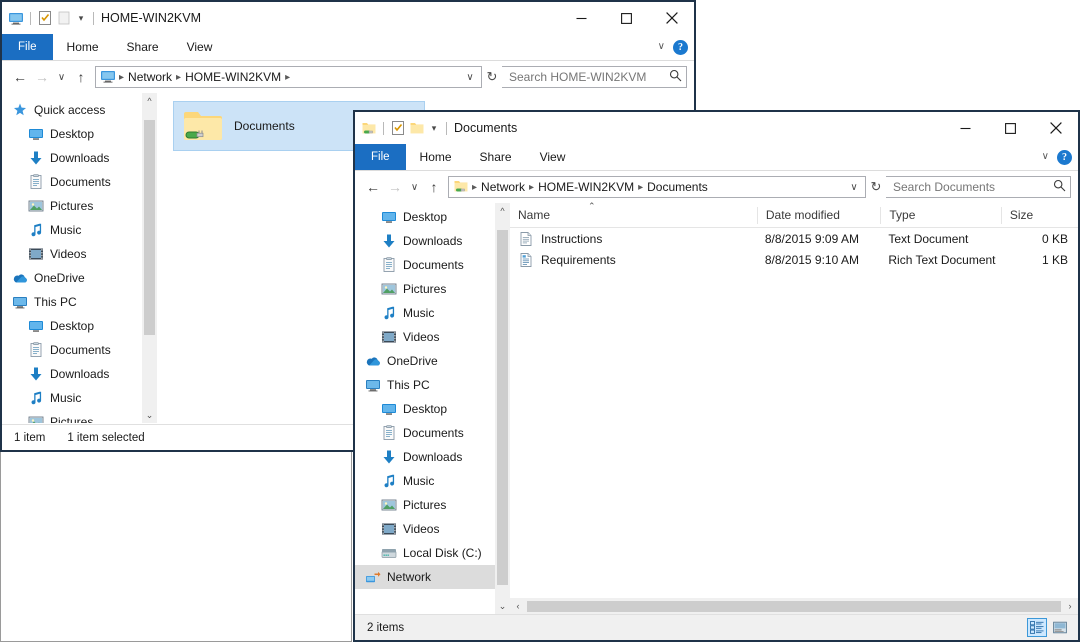 The width and height of the screenshot is (1080, 642). I want to click on column-header-size: Size, so click(1039, 215).